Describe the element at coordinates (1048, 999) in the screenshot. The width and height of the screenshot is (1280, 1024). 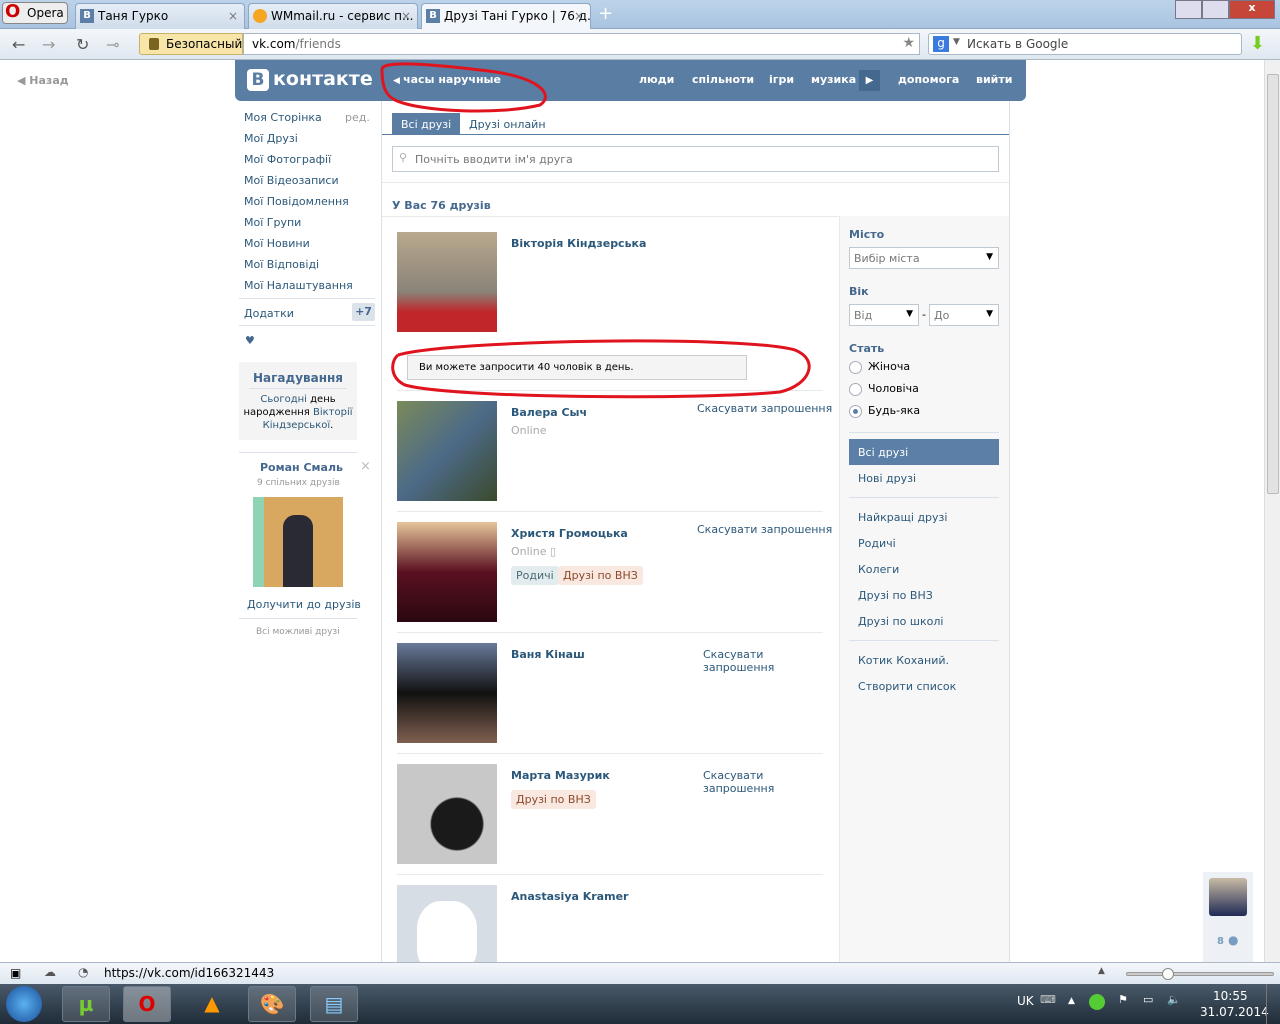
I see `keyboard-icon: ⌨` at that location.